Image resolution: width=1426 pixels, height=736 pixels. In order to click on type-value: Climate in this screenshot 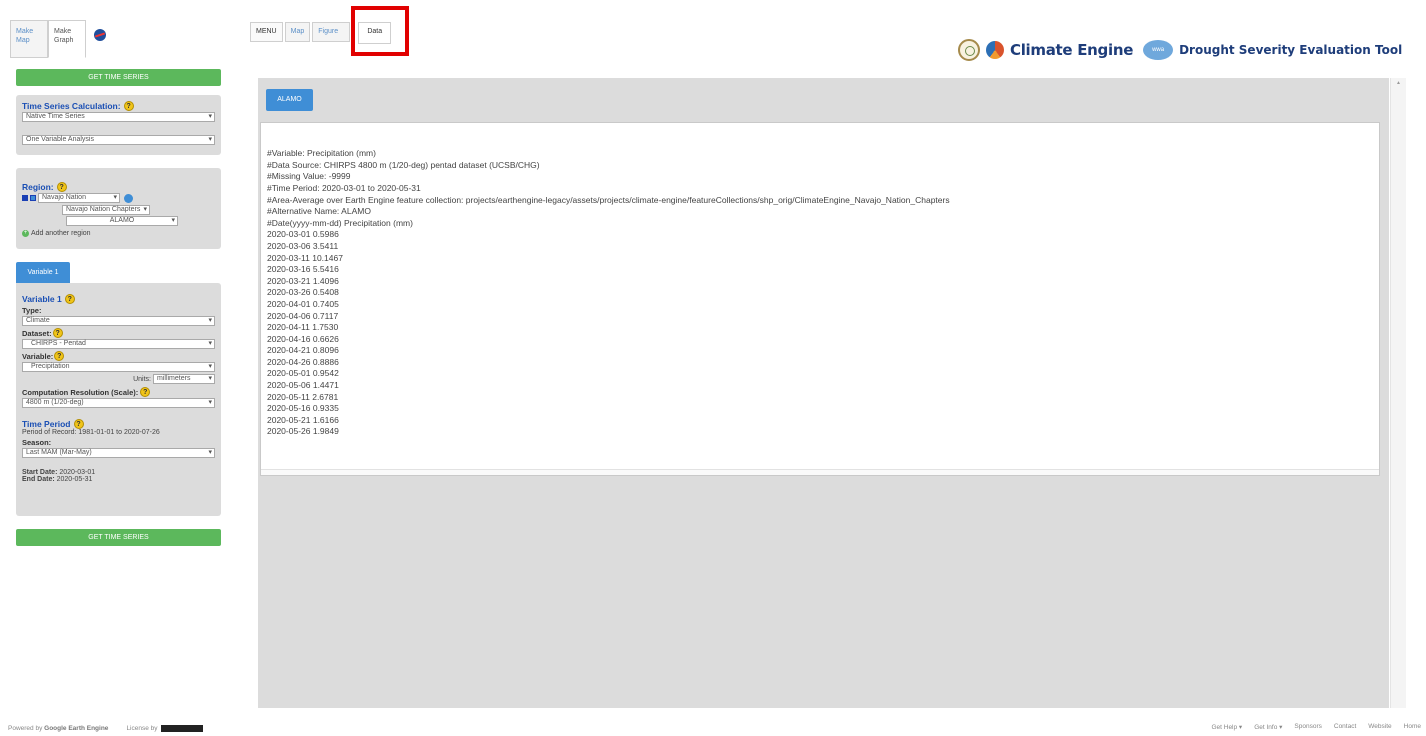, I will do `click(38, 320)`.